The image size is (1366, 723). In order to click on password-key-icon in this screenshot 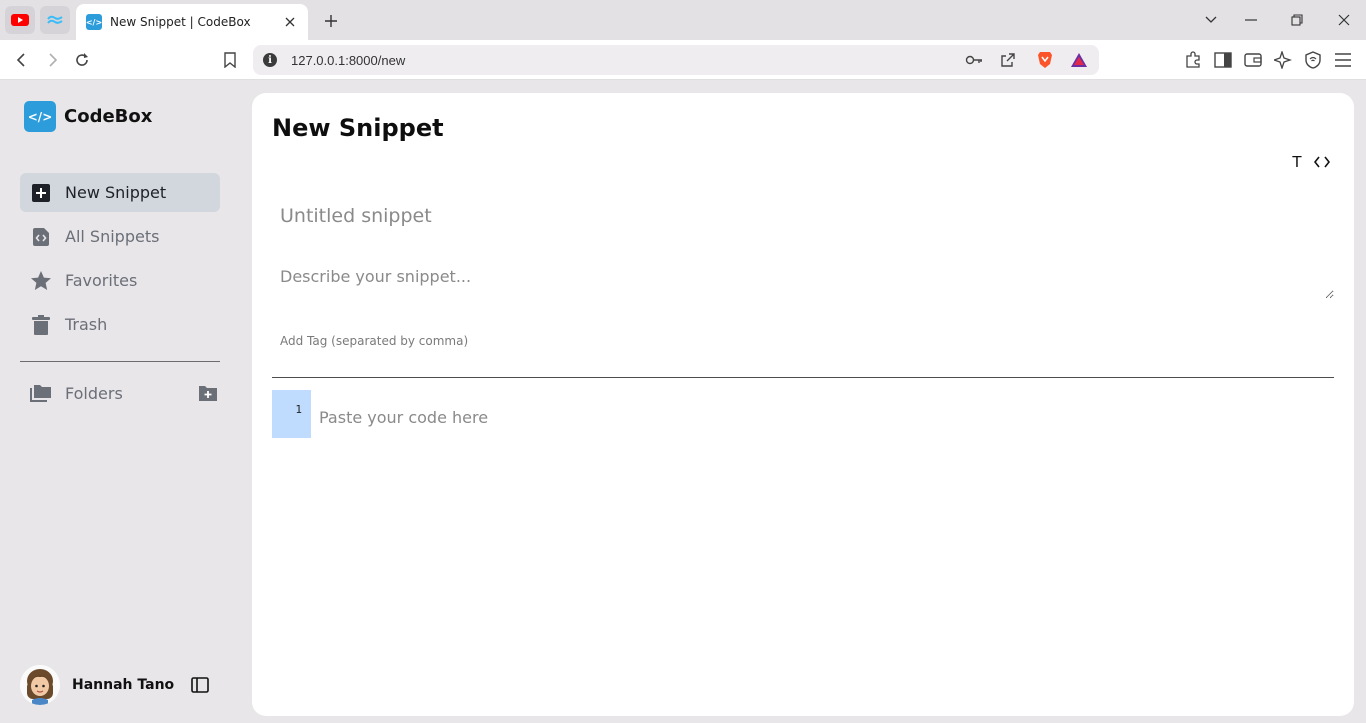, I will do `click(974, 60)`.